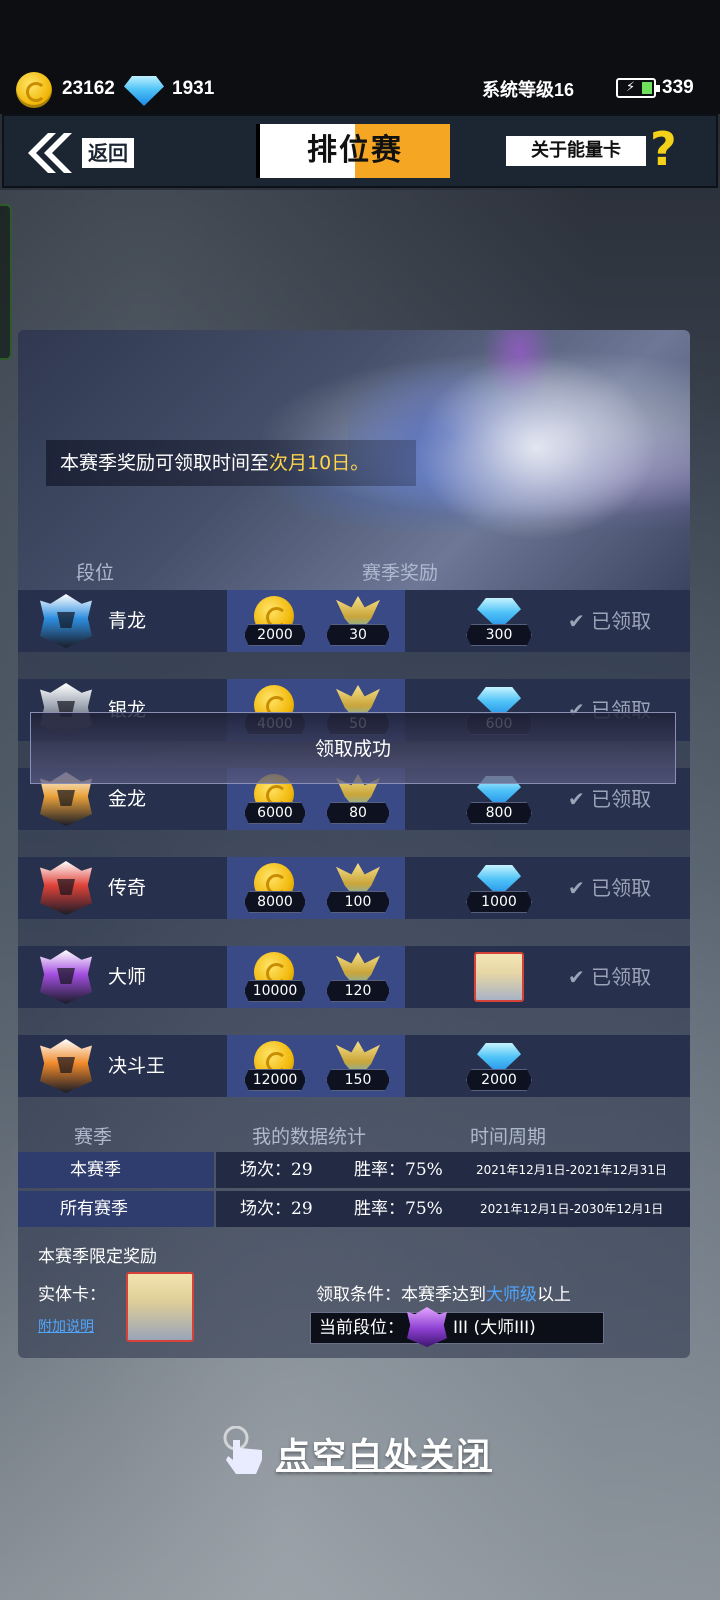 This screenshot has width=720, height=1600. I want to click on reward-column-header: 赛季奖励, so click(400, 573).